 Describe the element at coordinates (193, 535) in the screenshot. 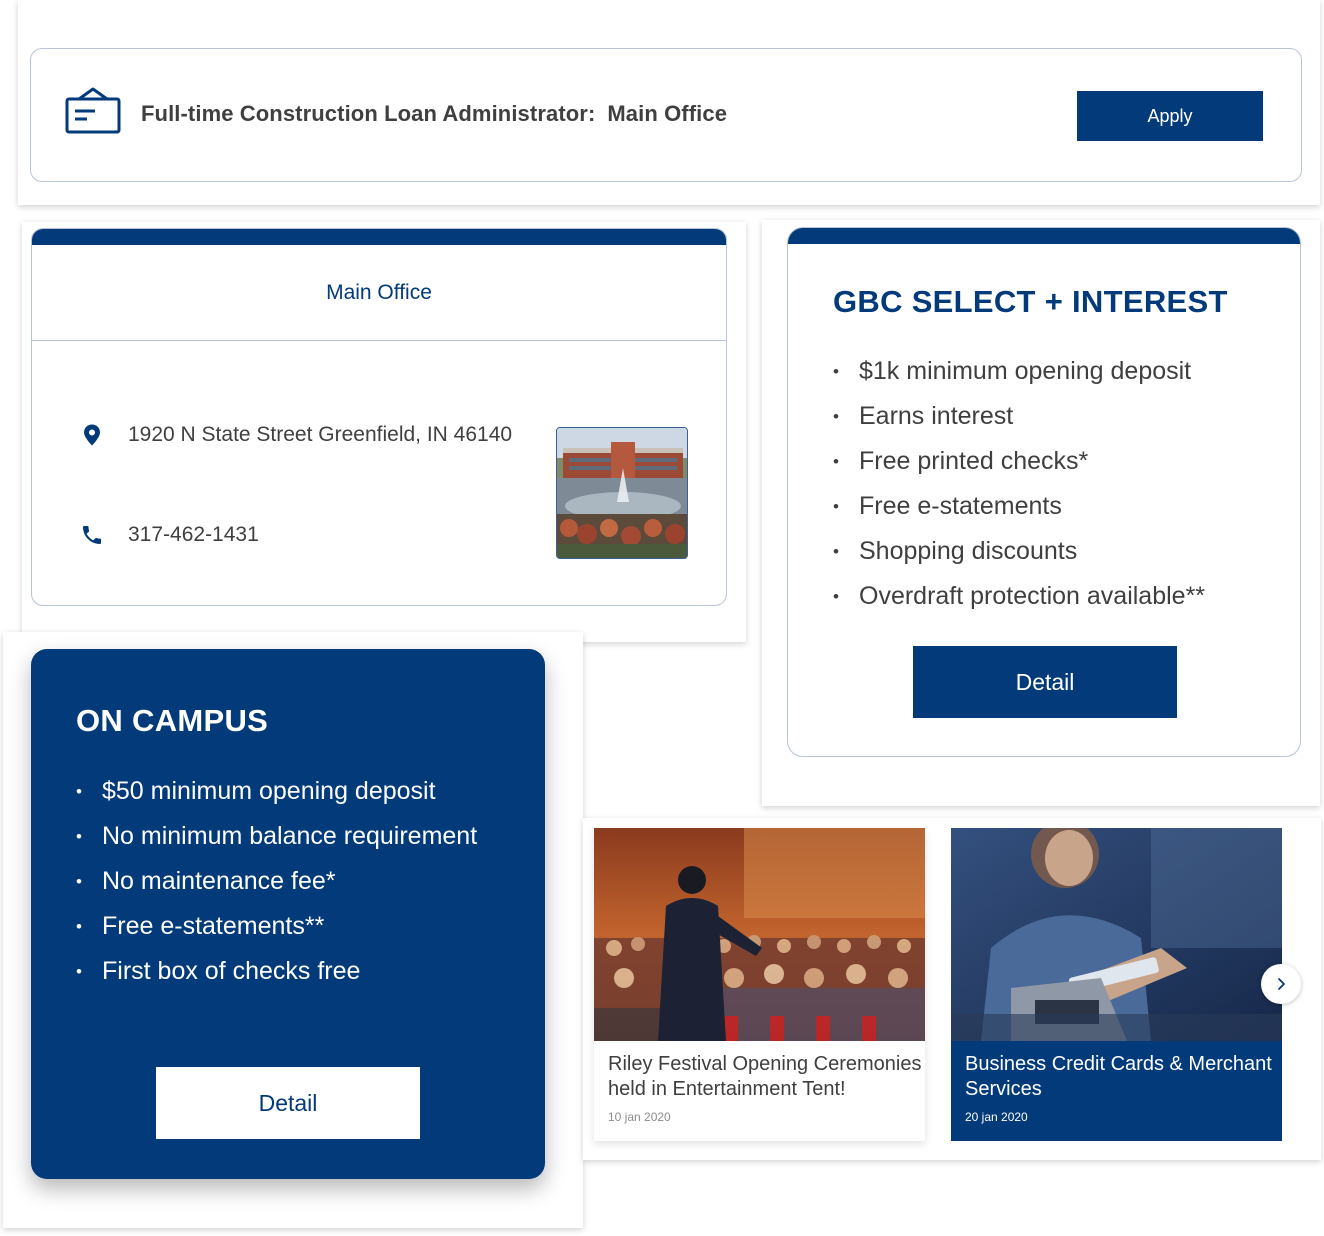

I see `office-phone: 317-462-1431` at that location.